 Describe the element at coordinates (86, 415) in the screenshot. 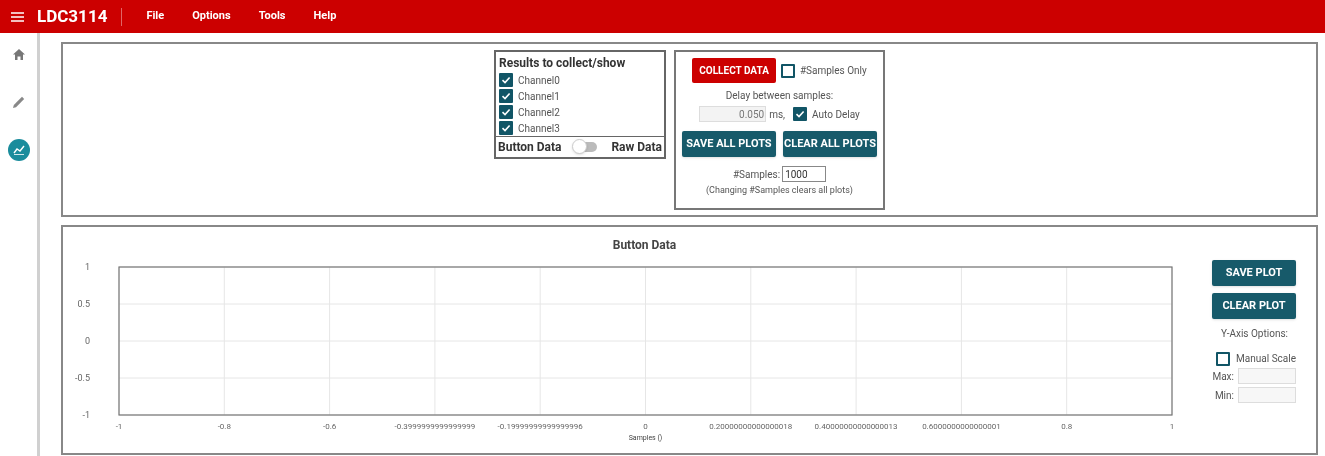

I see `y-tick-label: -1` at that location.